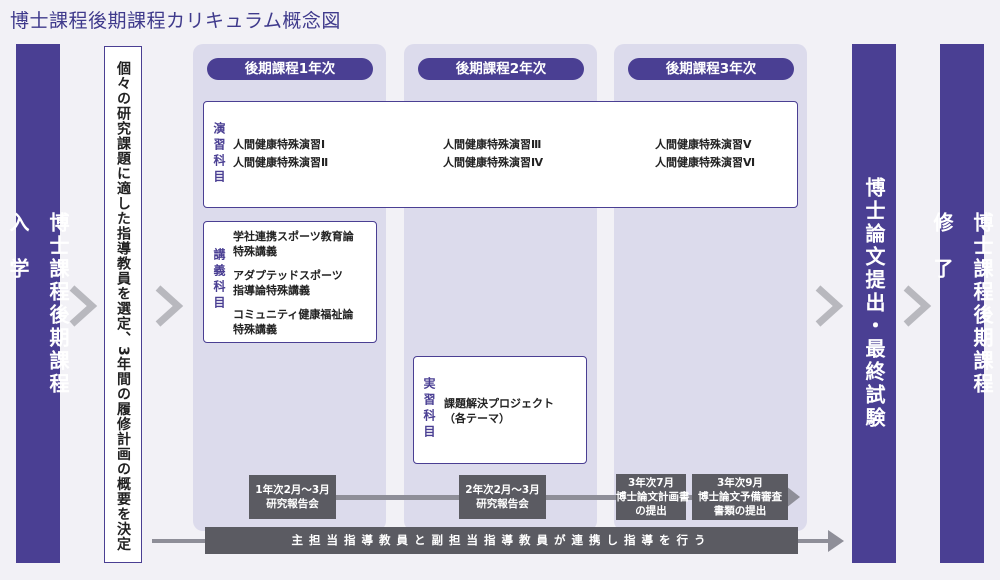 This screenshot has width=1000, height=580. What do you see at coordinates (501, 69) in the screenshot?
I see `year2-header: 後期課程2年次` at bounding box center [501, 69].